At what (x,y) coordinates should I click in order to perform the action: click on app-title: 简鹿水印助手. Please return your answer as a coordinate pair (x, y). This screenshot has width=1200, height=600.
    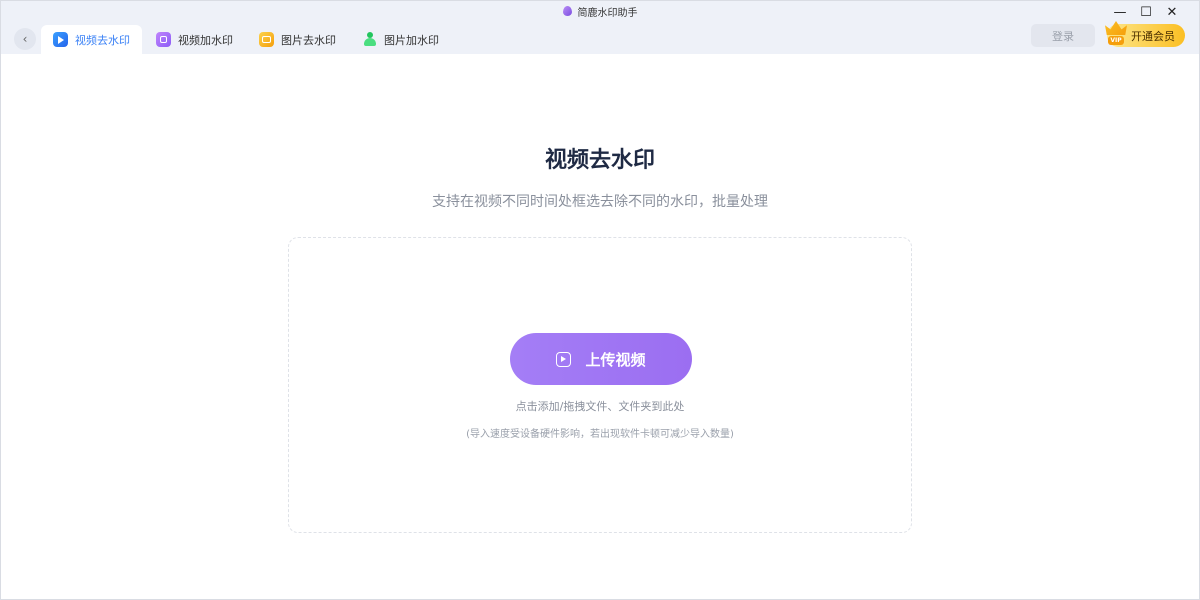
    Looking at the image, I should click on (600, 11).